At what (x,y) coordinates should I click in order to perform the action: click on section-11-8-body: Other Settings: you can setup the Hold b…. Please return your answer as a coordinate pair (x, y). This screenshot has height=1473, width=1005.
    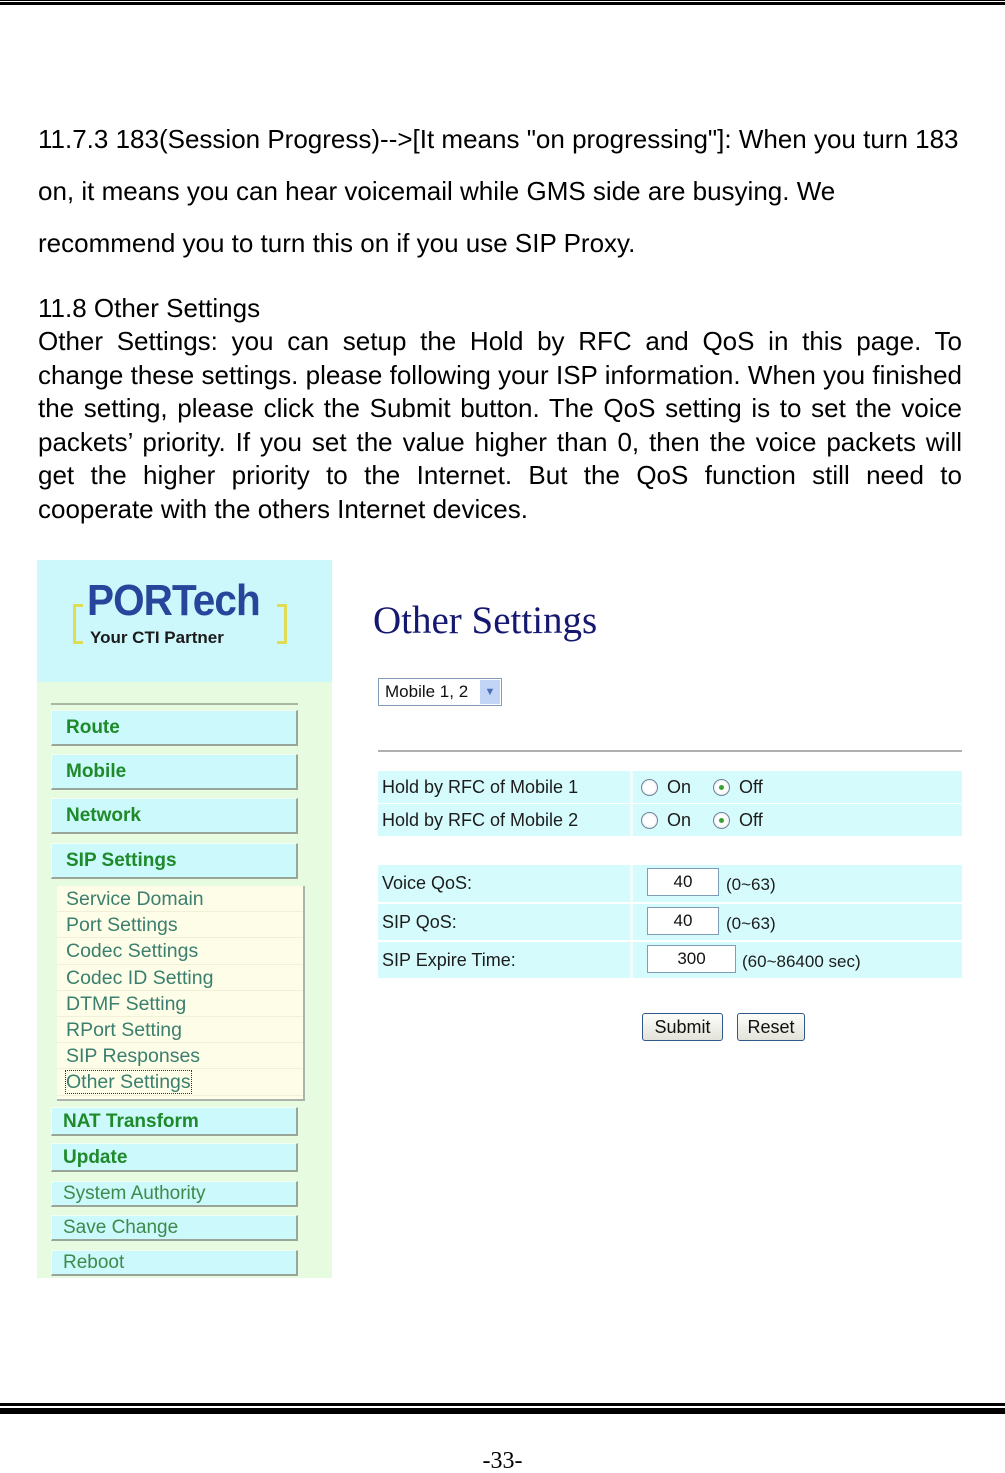
    Looking at the image, I should click on (500, 425).